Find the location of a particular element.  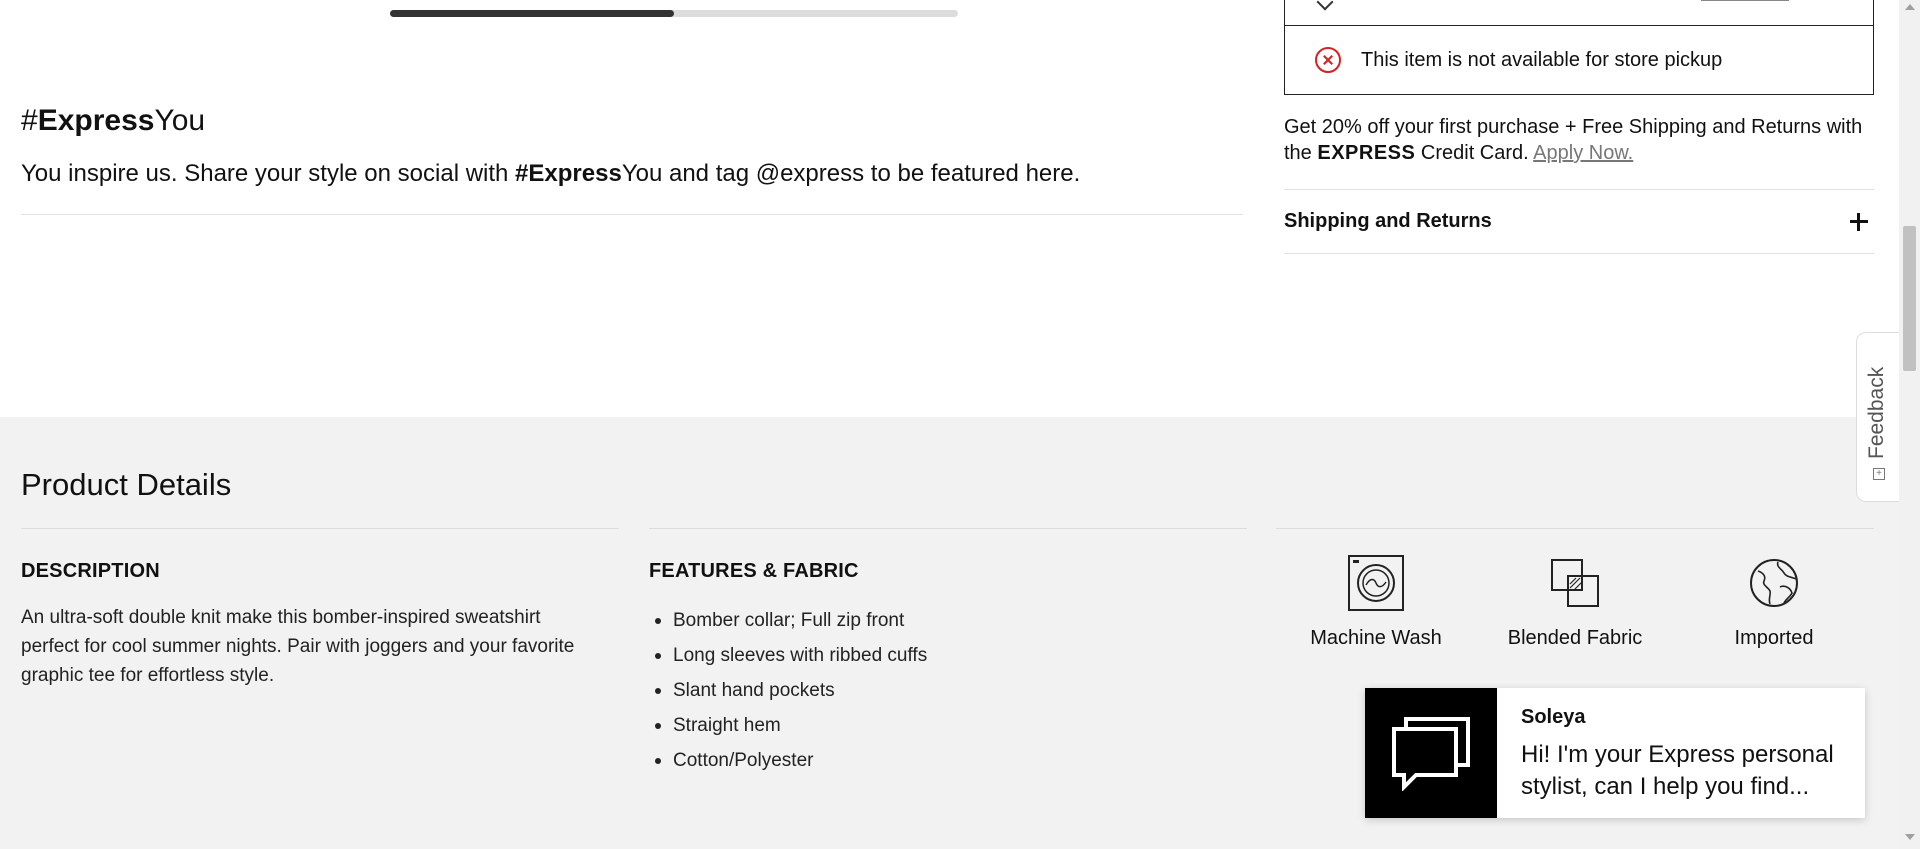

care-blended-fabric: Blended Fabric is located at coordinates (1575, 601).